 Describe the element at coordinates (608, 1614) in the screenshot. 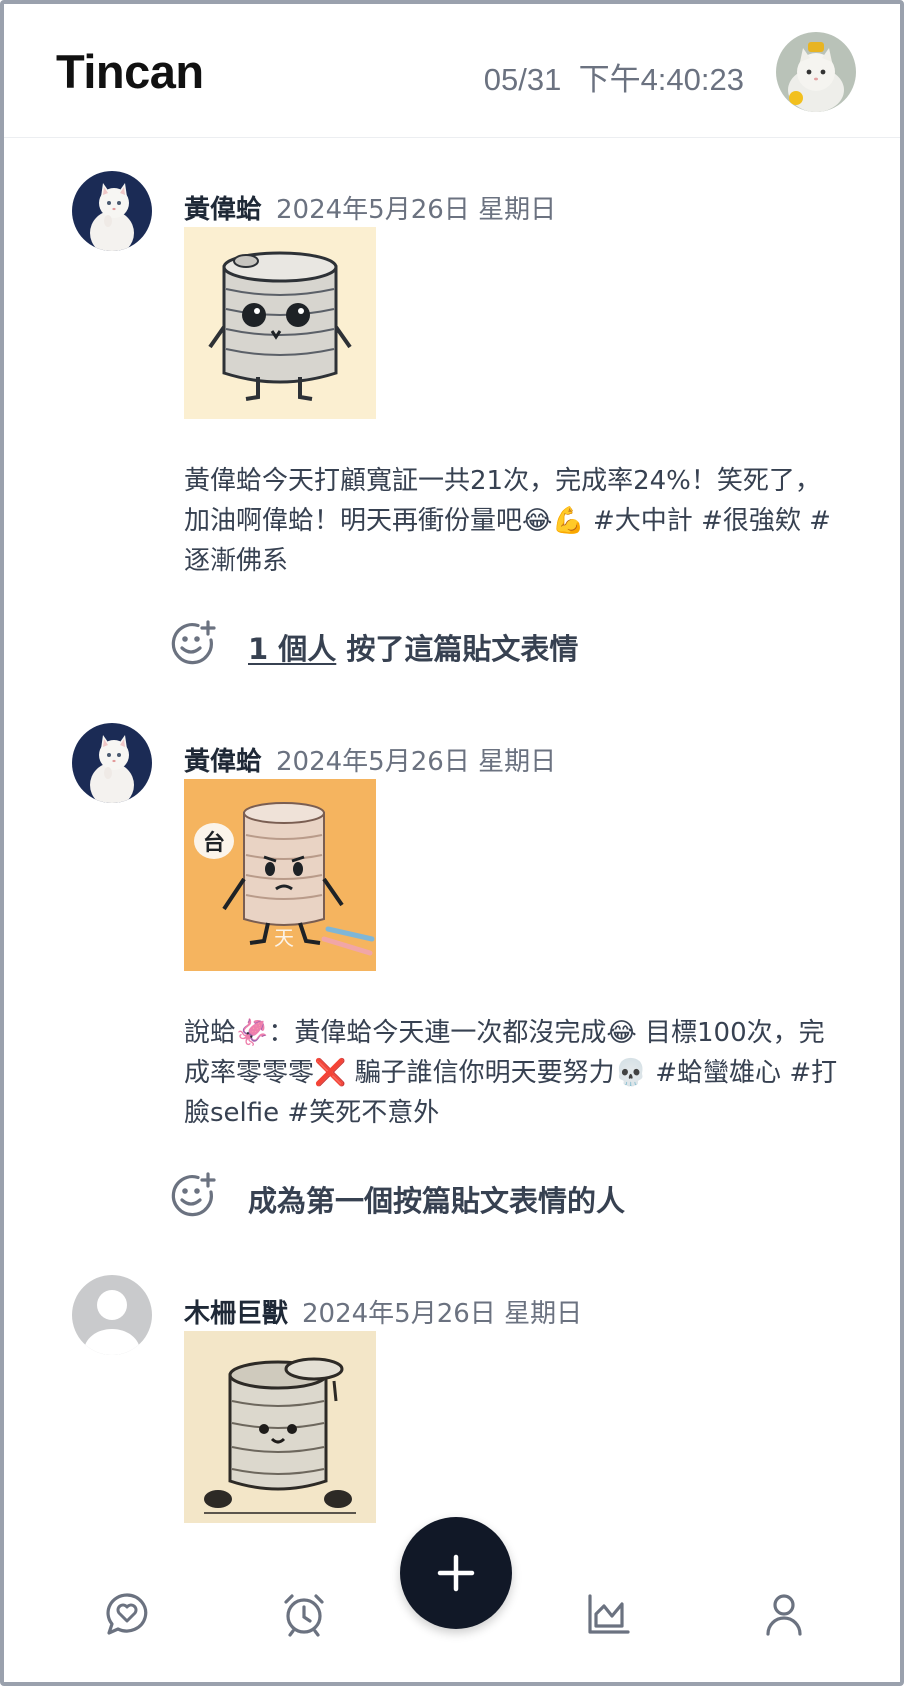

I see `chart-icon` at that location.